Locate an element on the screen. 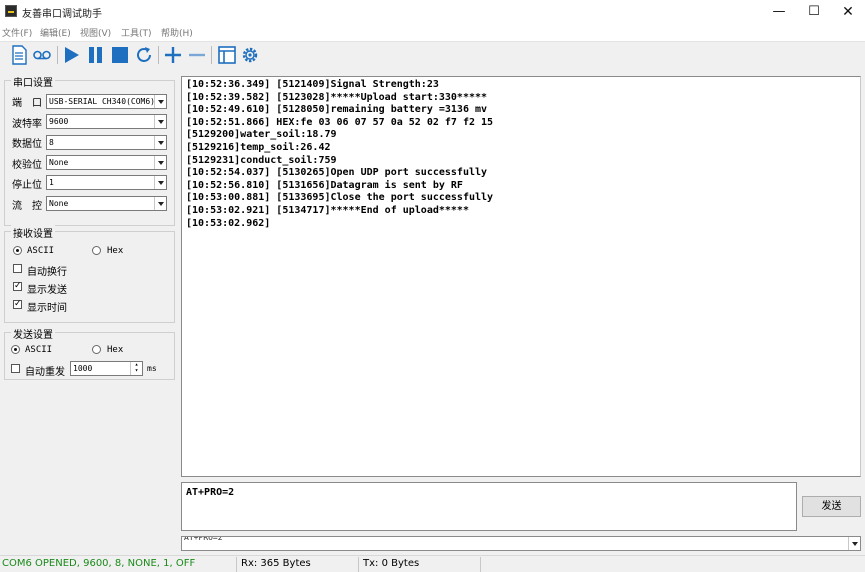 This screenshot has height=572, width=865. baud-select: 9600 is located at coordinates (106, 121).